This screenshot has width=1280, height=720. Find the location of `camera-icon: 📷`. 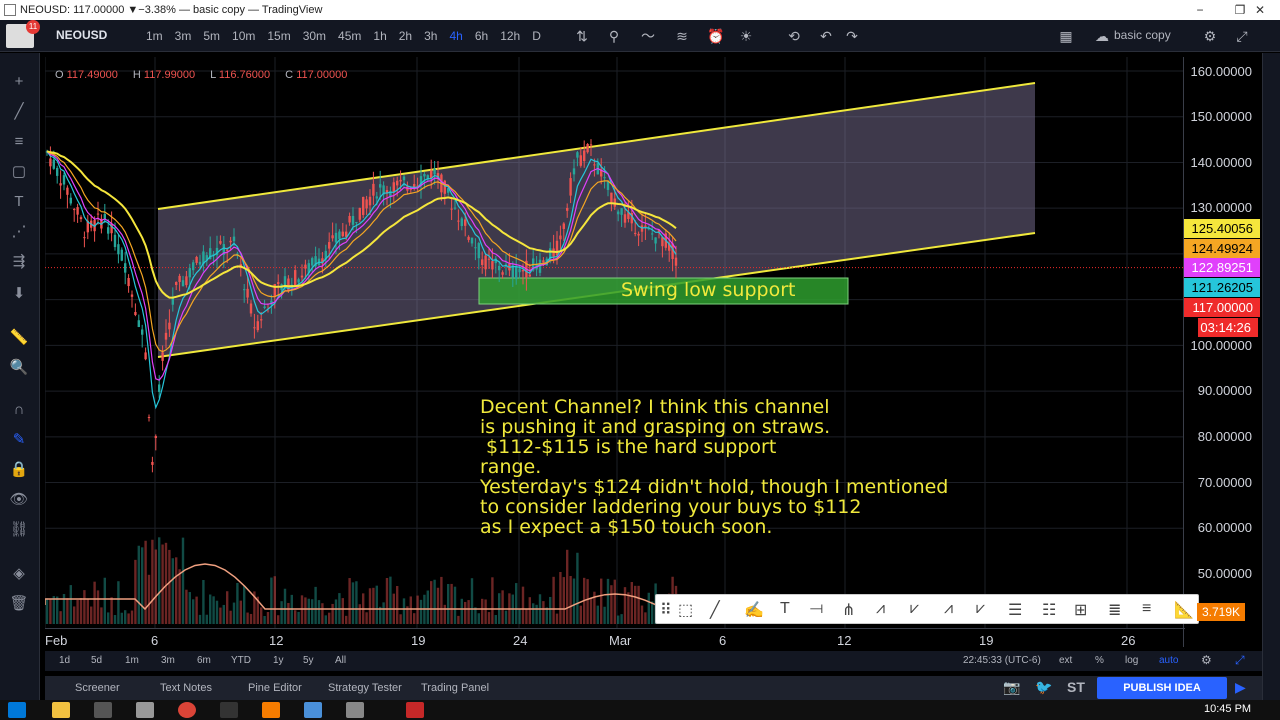

camera-icon: 📷 is located at coordinates (1011, 687).